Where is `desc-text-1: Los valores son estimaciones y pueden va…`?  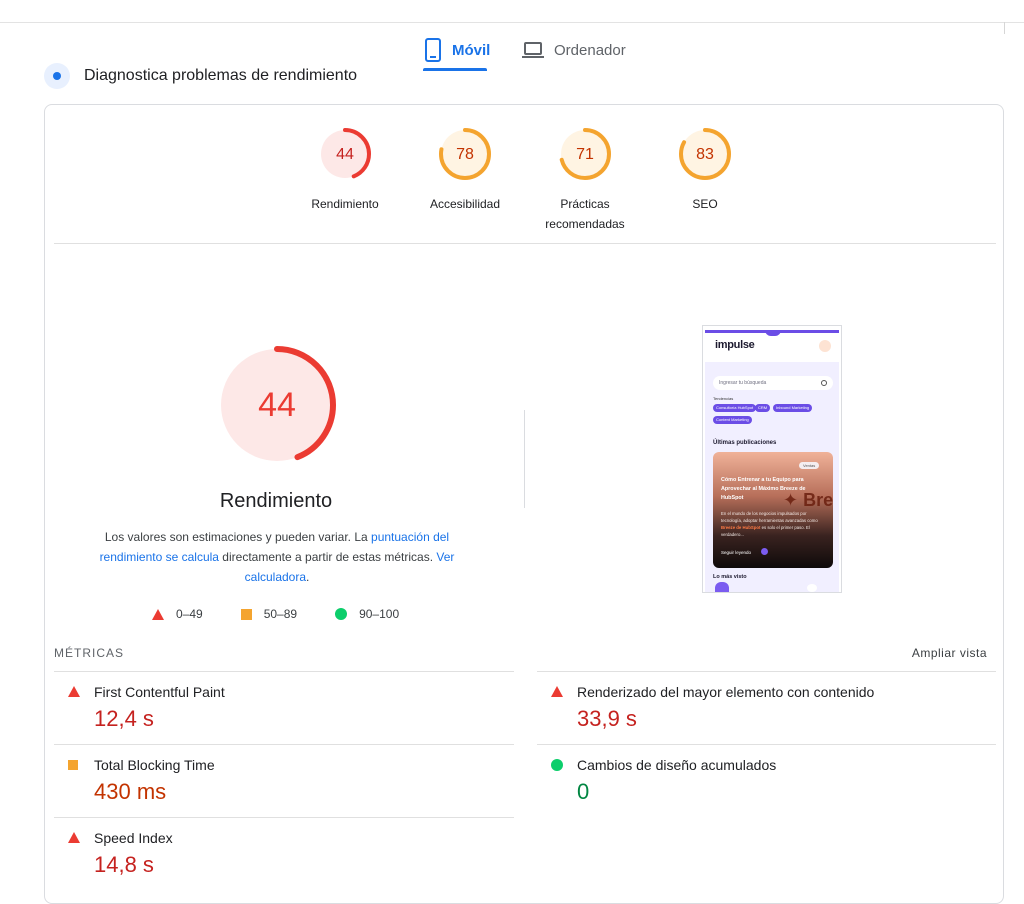
desc-text-1: Los valores son estimaciones y pueden va… is located at coordinates (238, 537).